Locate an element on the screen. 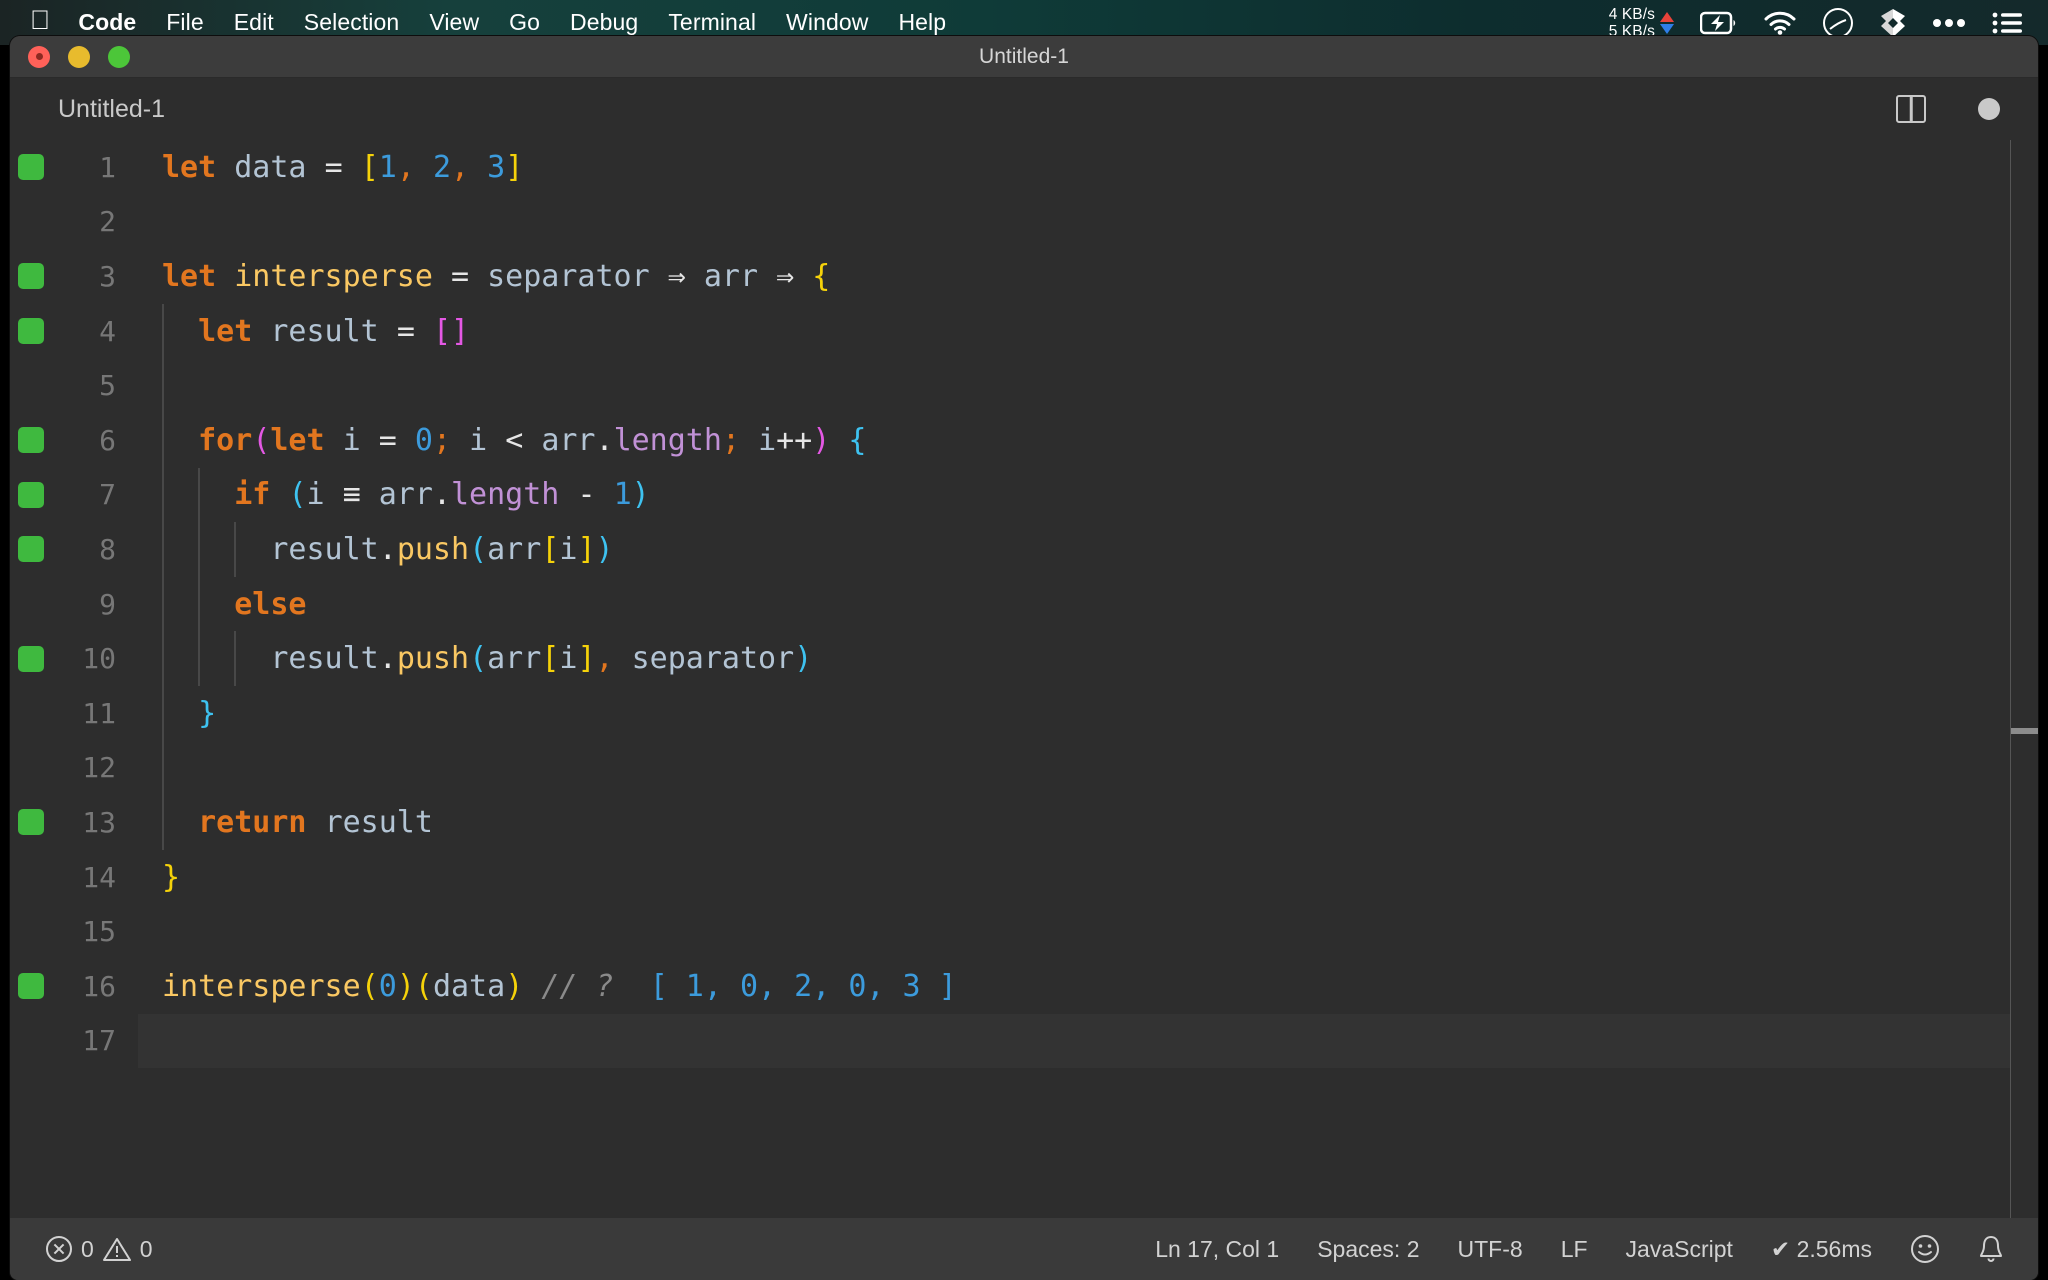 The width and height of the screenshot is (2048, 1280). code-line-content: result. push(arr[i], separator) is located at coordinates (1088, 658).